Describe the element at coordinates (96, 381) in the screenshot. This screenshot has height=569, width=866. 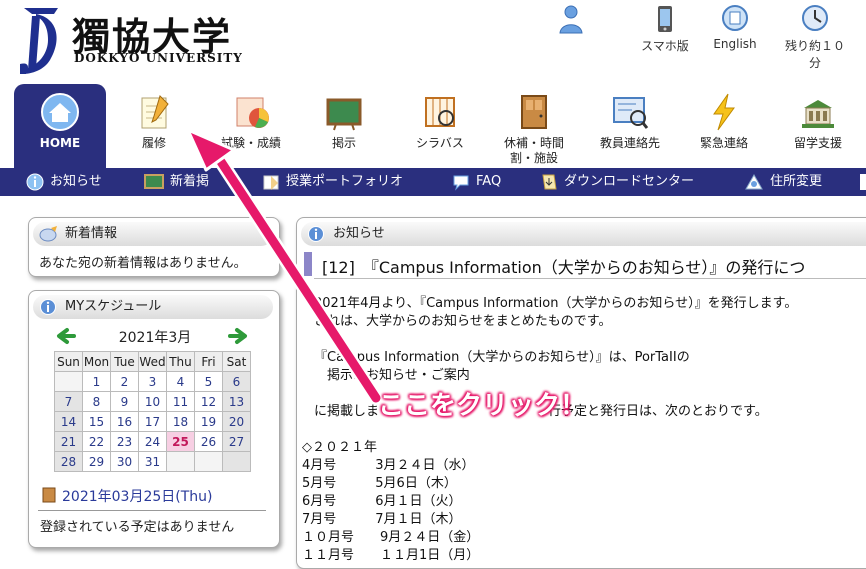
I see `calendar-day: 1` at that location.